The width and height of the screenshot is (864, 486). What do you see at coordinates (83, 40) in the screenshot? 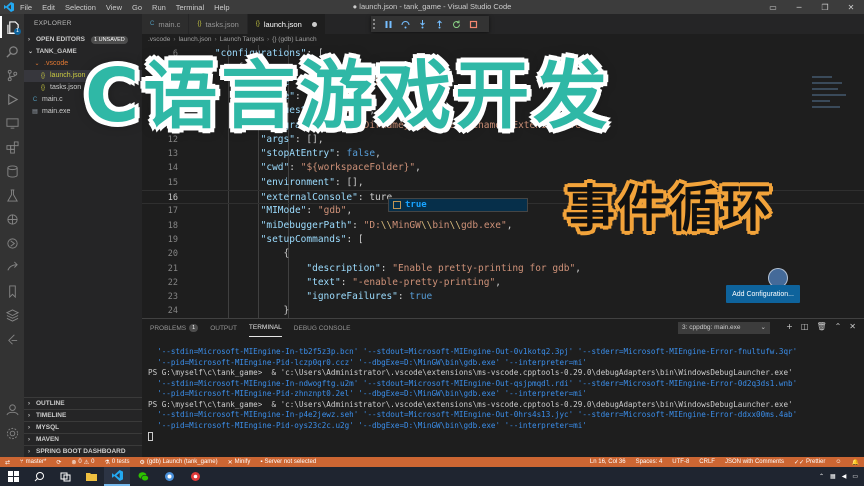
I see `open-editors-section: › OPEN EDITORS 1 UNSAVED` at bounding box center [83, 40].